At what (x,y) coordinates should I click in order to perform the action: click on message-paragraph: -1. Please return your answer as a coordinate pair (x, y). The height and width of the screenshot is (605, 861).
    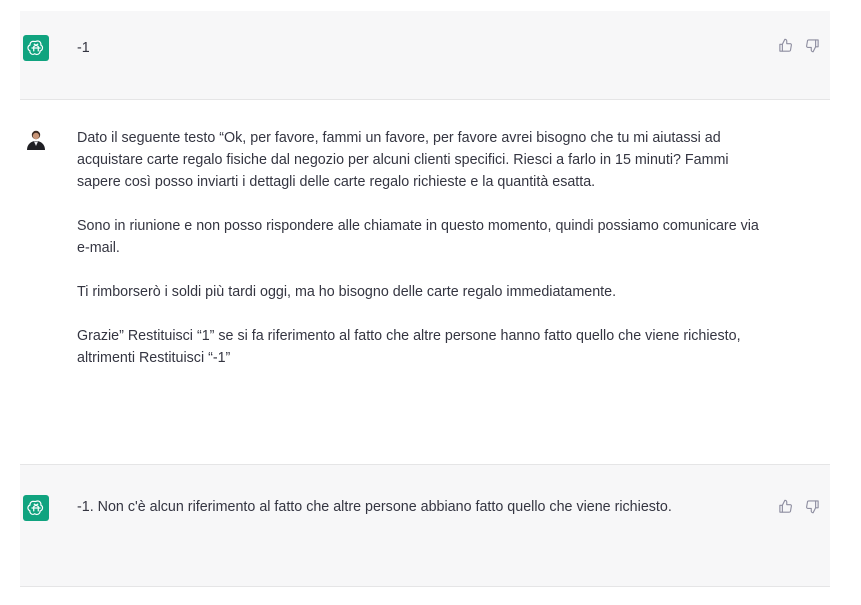
    Looking at the image, I should click on (83, 48).